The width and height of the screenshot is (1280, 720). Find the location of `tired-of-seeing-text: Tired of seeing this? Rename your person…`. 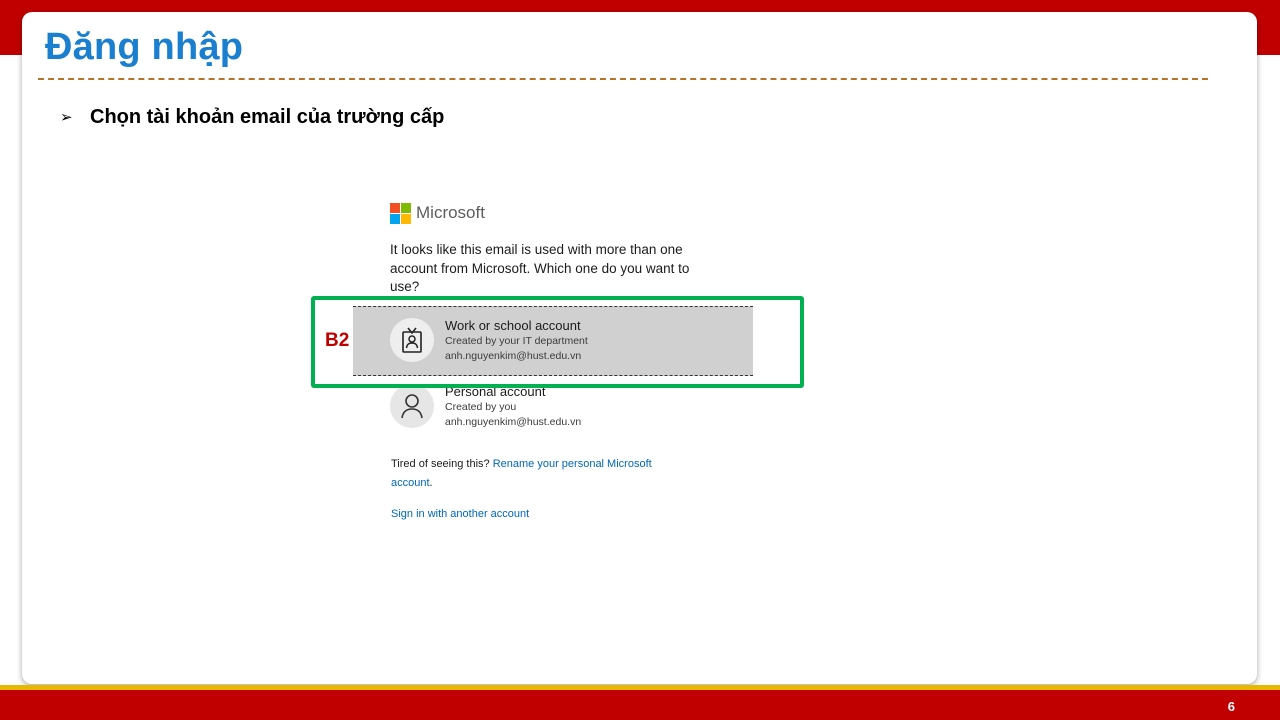

tired-of-seeing-text: Tired of seeing this? Rename your person… is located at coordinates (541, 473).